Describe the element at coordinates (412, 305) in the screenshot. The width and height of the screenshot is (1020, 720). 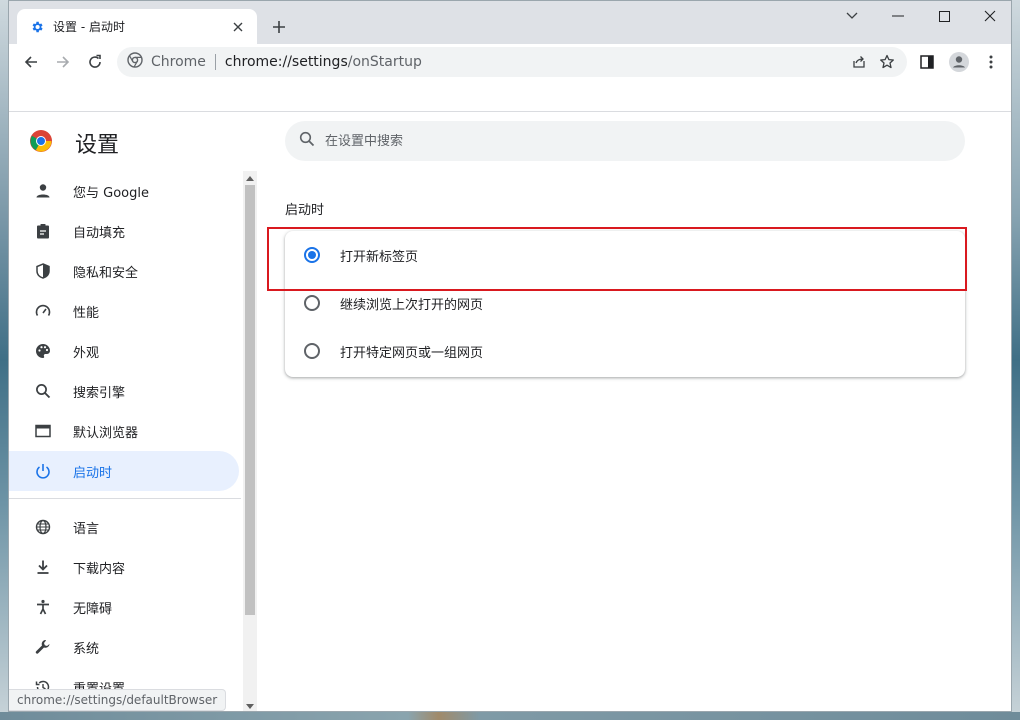
I see `radio-label: 继续浏览上次打开的网页` at that location.